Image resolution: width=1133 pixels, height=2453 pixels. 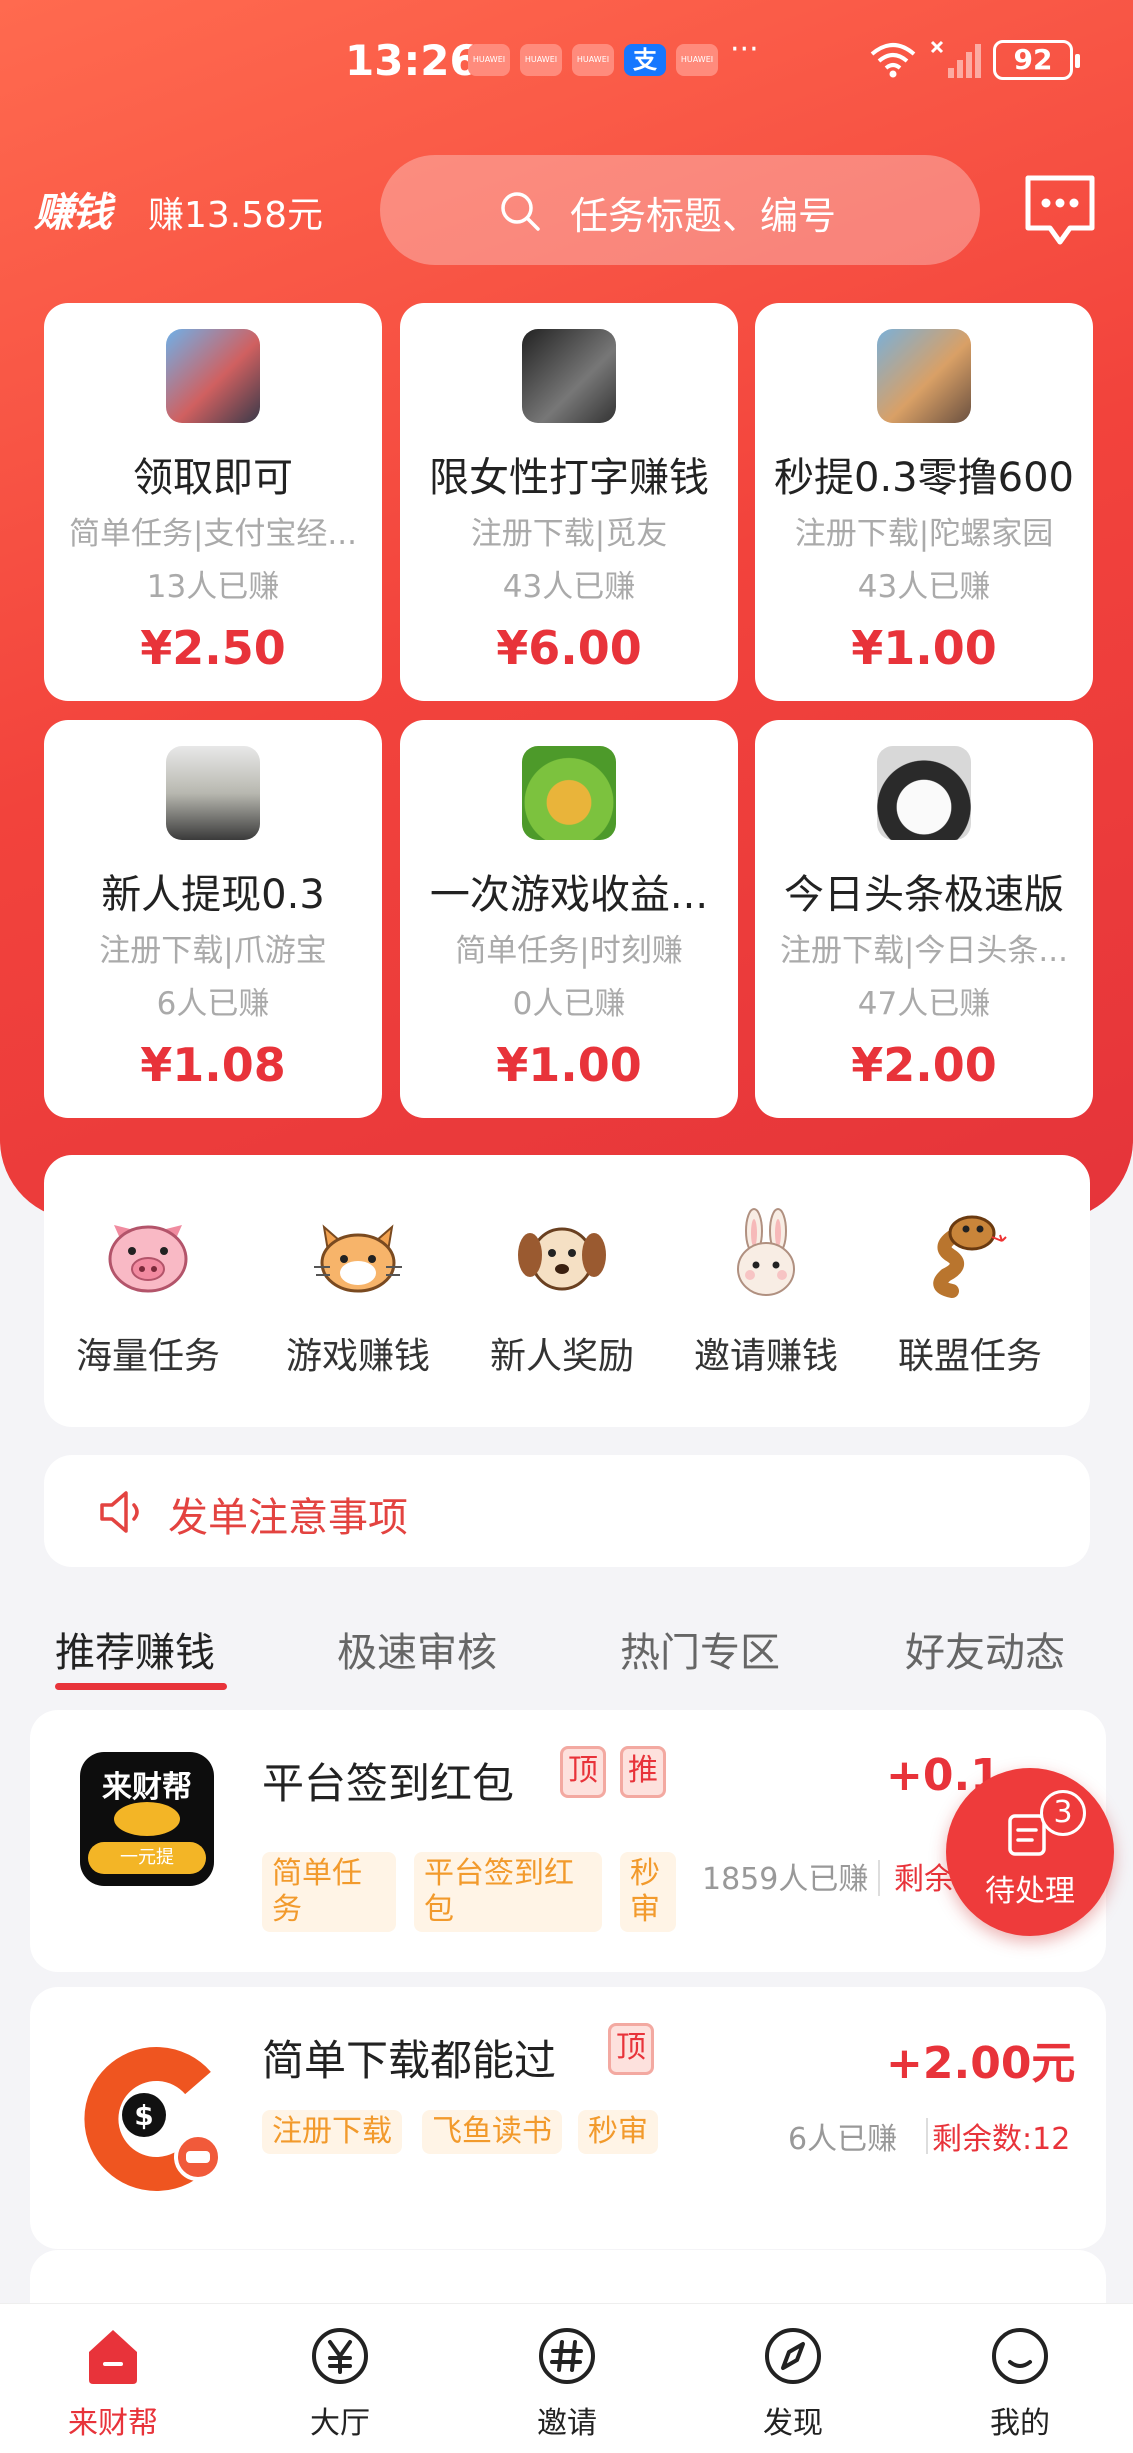 What do you see at coordinates (793, 2356) in the screenshot?
I see `compass-icon` at bounding box center [793, 2356].